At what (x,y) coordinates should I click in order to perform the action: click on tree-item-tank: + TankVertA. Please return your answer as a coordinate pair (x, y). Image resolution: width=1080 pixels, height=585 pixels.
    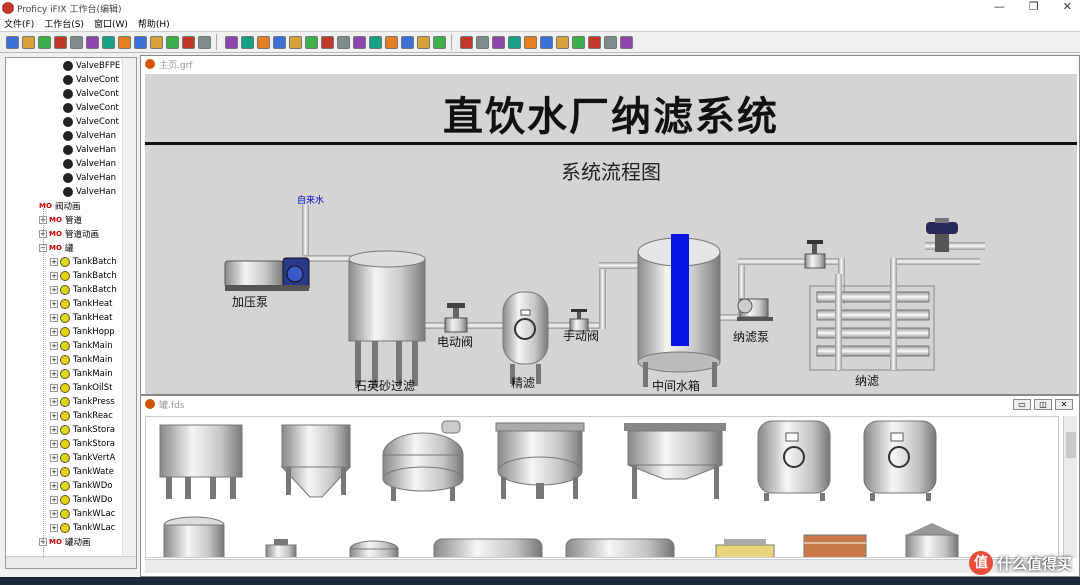
    Looking at the image, I should click on (82, 458).